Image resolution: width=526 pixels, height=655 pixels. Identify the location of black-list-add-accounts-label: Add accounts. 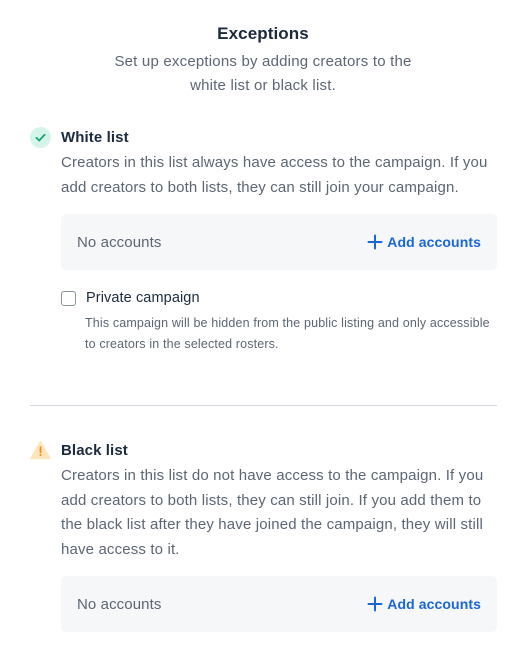
(434, 604).